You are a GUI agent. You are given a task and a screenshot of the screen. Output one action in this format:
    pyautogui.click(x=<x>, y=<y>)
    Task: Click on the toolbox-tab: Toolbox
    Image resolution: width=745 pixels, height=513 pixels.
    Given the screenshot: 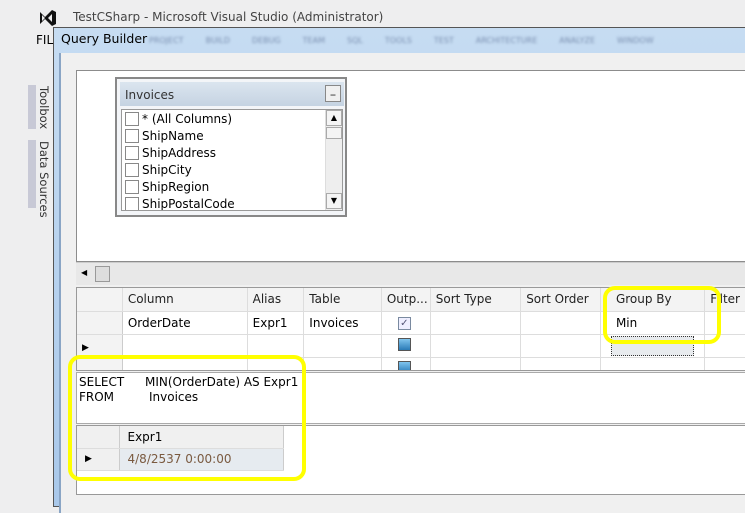 What is the action you would take?
    pyautogui.click(x=44, y=107)
    